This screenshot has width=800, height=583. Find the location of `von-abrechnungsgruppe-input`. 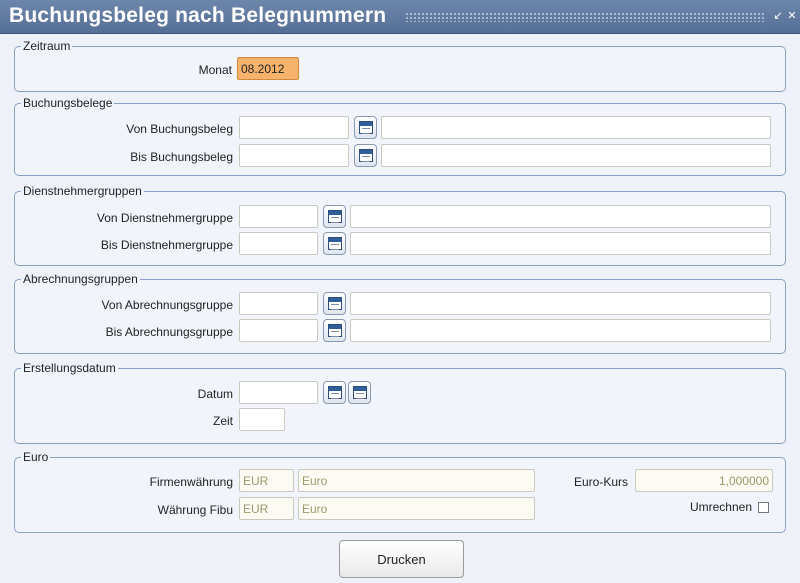

von-abrechnungsgruppe-input is located at coordinates (278, 303).